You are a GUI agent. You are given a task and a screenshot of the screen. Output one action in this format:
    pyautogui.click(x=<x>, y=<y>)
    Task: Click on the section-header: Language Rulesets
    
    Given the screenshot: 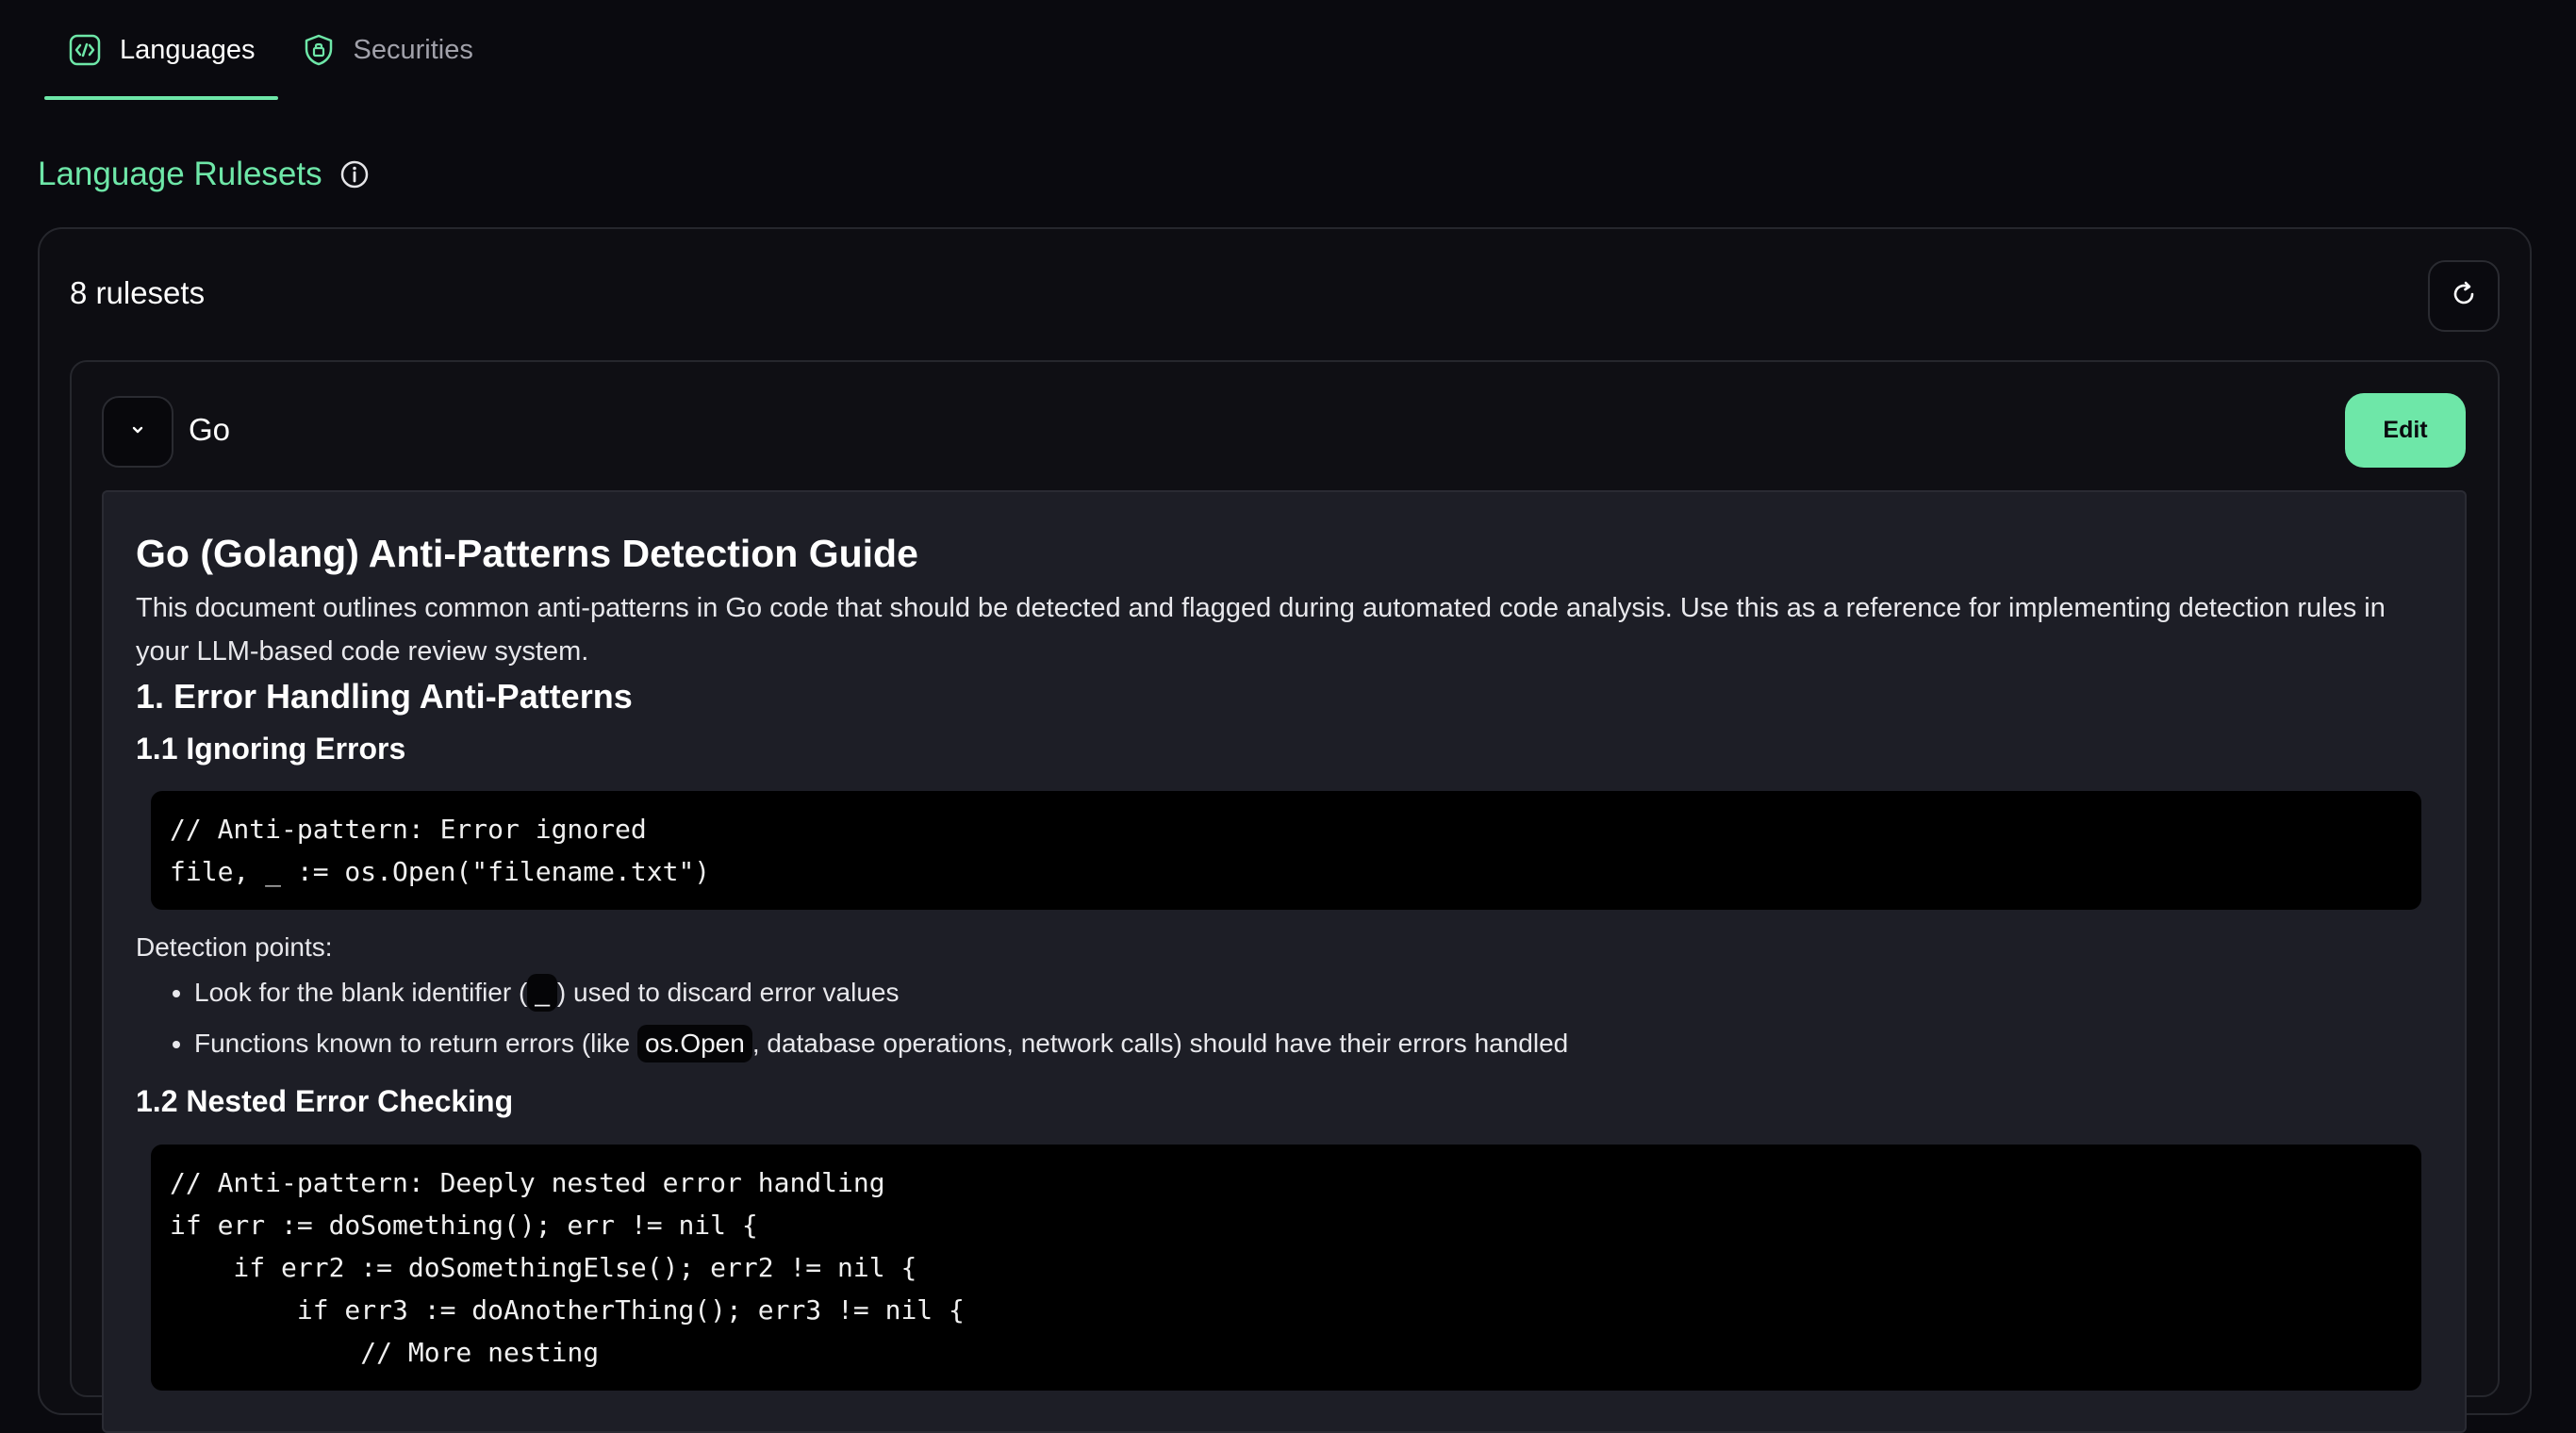 What is the action you would take?
    pyautogui.click(x=204, y=174)
    